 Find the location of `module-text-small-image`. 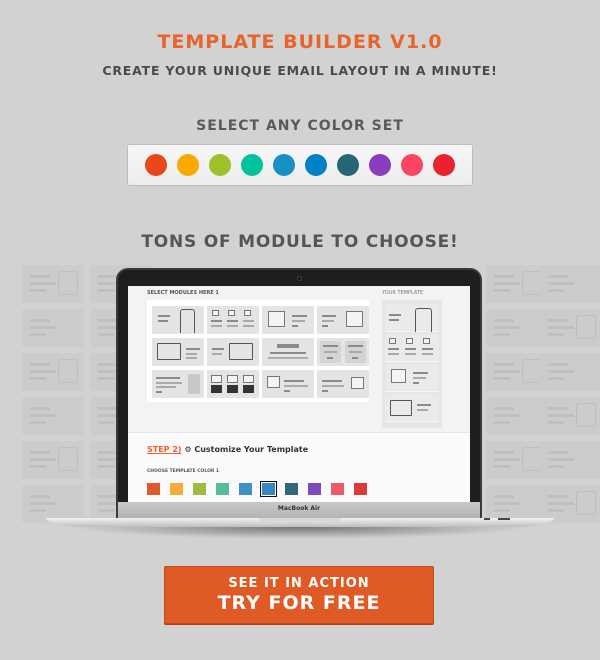

module-text-small-image is located at coordinates (343, 384).